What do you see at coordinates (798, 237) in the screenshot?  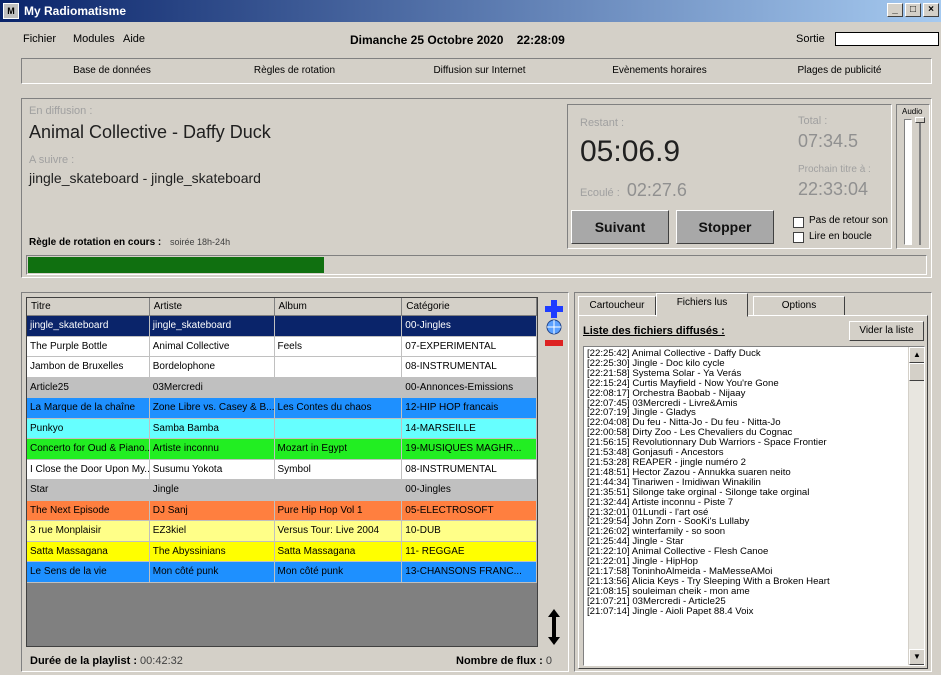 I see `loop-checkbox` at bounding box center [798, 237].